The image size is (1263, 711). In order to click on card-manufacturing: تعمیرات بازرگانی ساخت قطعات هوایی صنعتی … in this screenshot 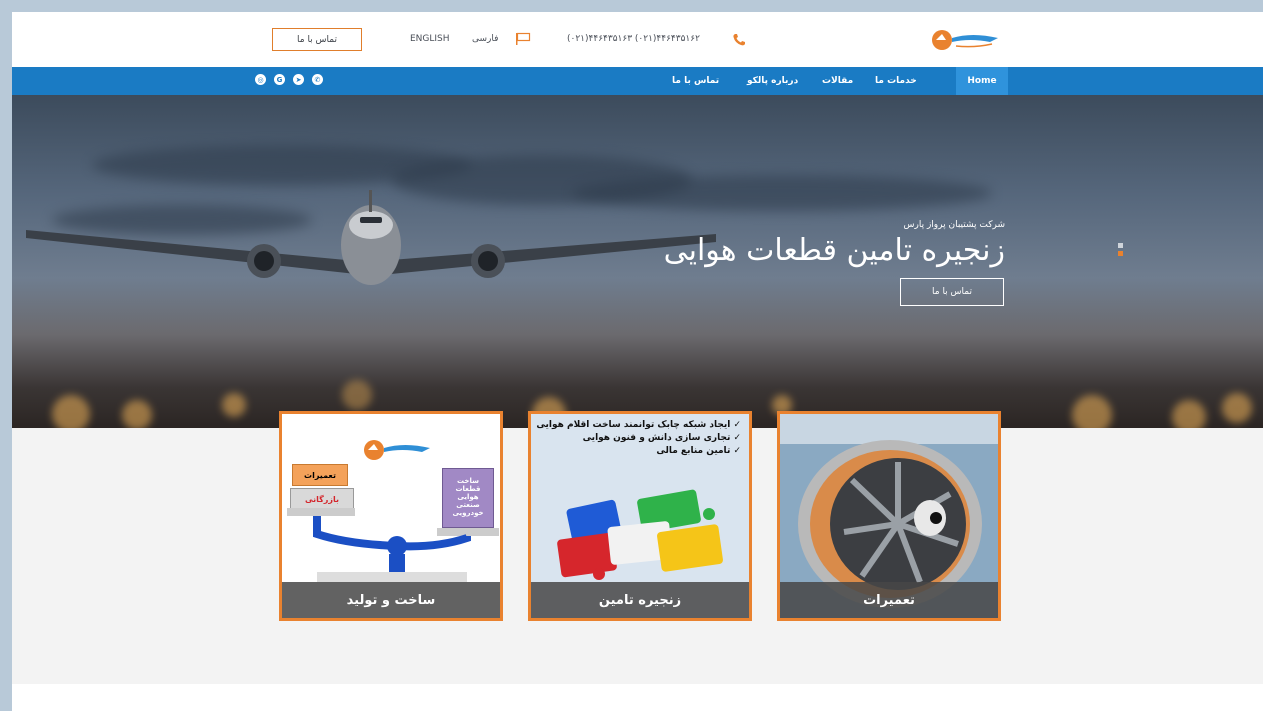, I will do `click(391, 516)`.